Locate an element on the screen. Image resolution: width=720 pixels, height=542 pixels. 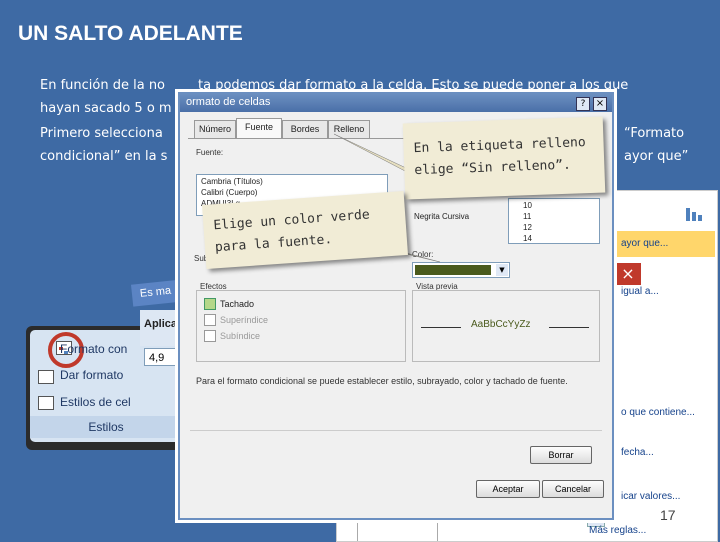
callout-pointers is located at coordinates (387, 198).